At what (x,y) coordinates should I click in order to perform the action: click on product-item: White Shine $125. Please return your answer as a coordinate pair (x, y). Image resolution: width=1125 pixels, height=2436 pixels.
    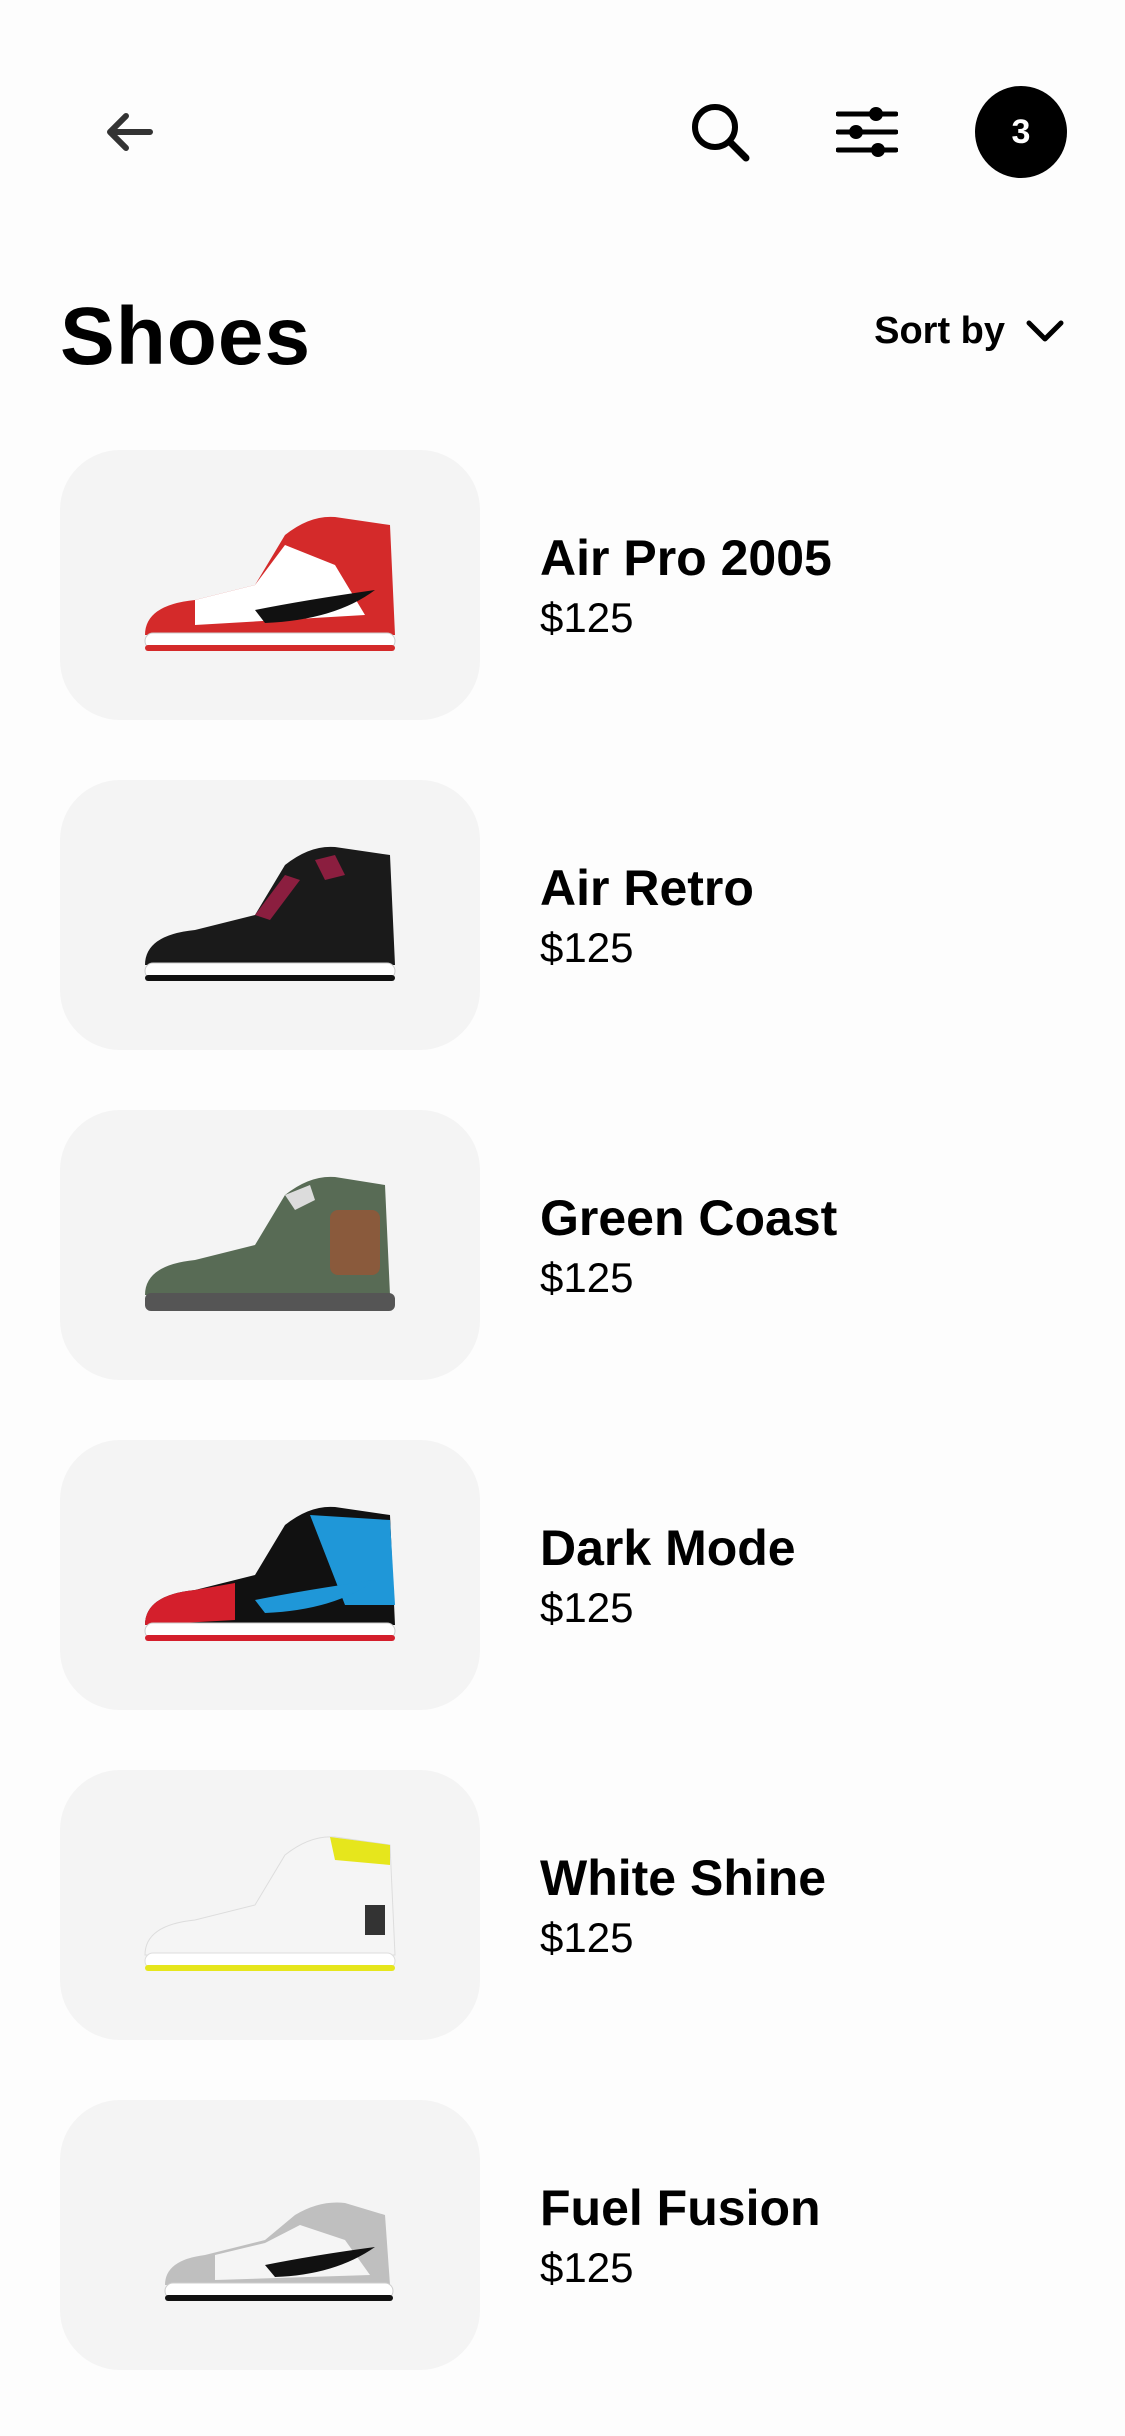
    Looking at the image, I should click on (562, 1905).